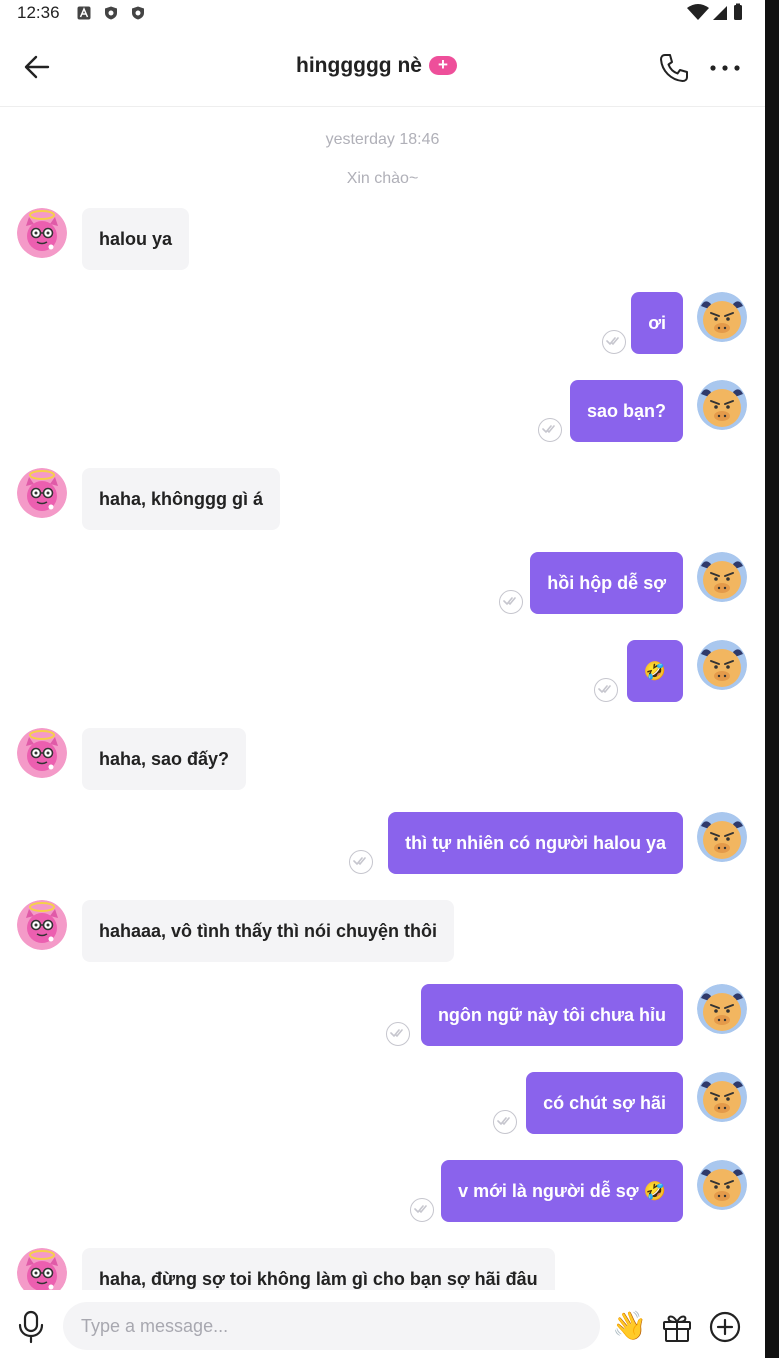 This screenshot has width=779, height=1358. I want to click on incoming-message-bubble: hahaaa, vô tình thấy thì nói chuyện thôi, so click(268, 931).